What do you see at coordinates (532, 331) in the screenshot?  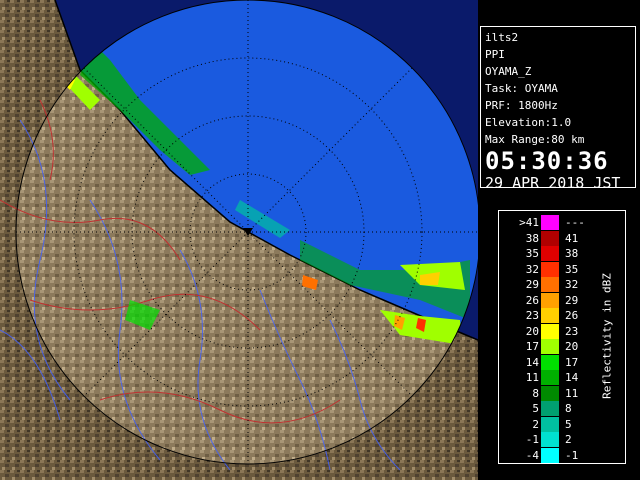 I see `legend-low-value: 20` at bounding box center [532, 331].